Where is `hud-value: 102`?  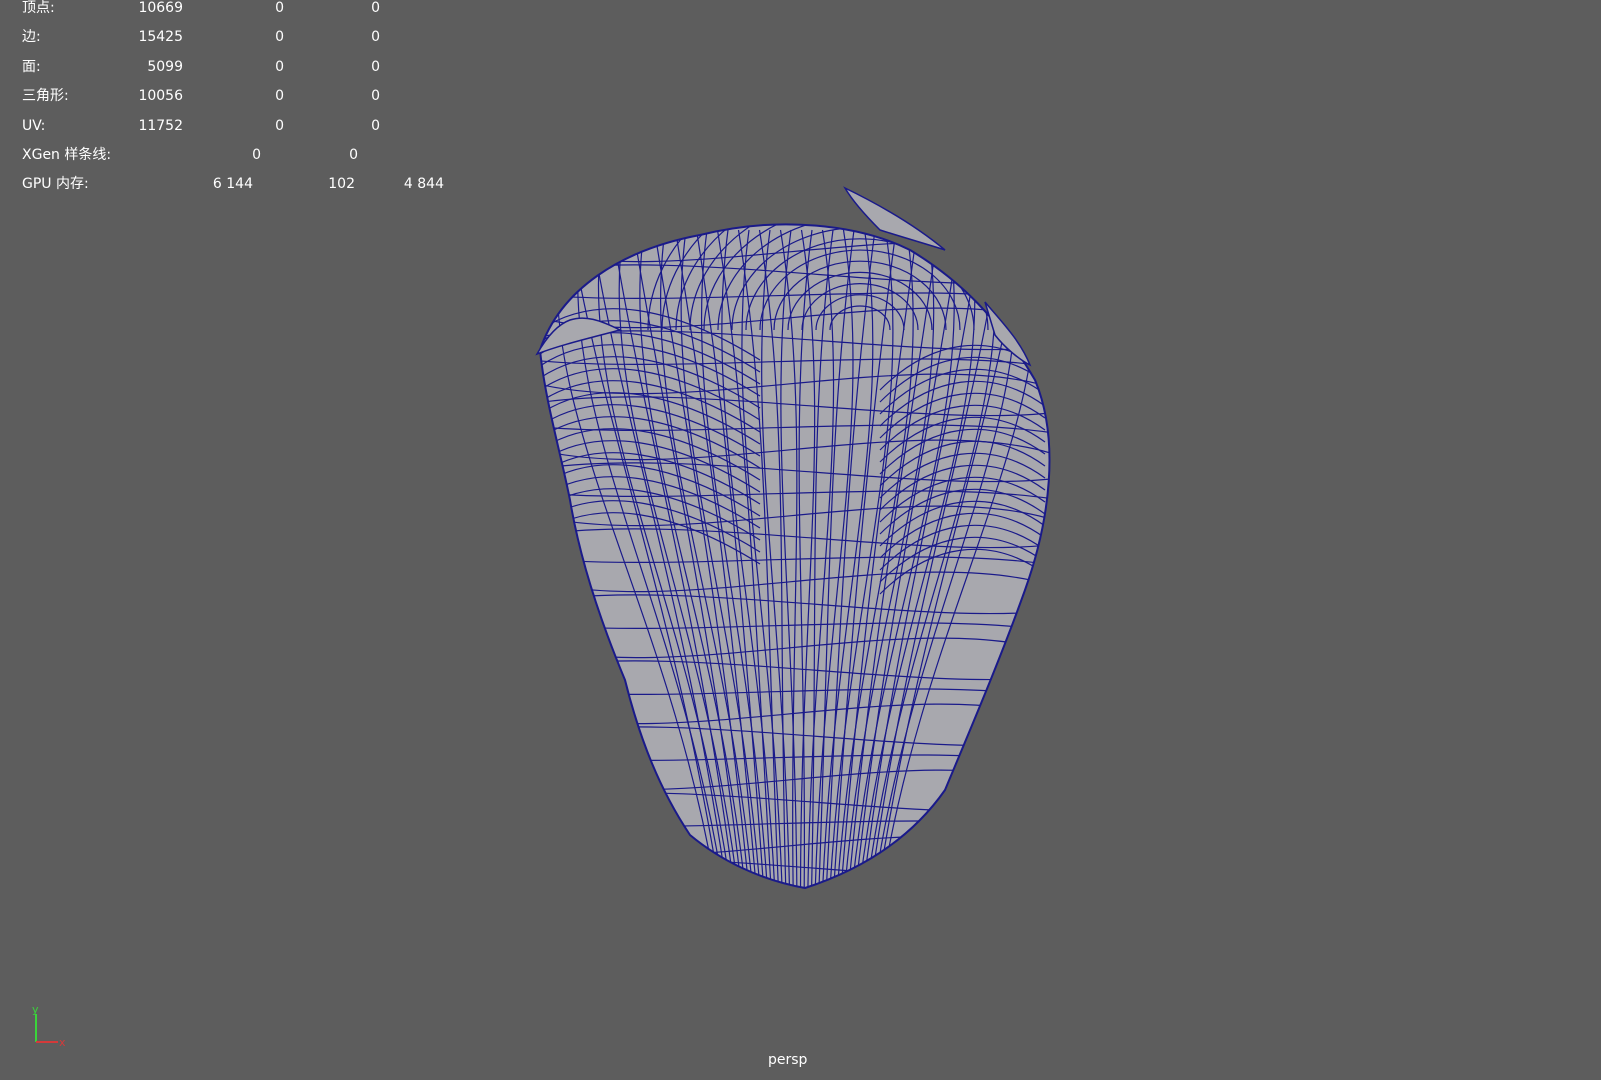 hud-value: 102 is located at coordinates (341, 184).